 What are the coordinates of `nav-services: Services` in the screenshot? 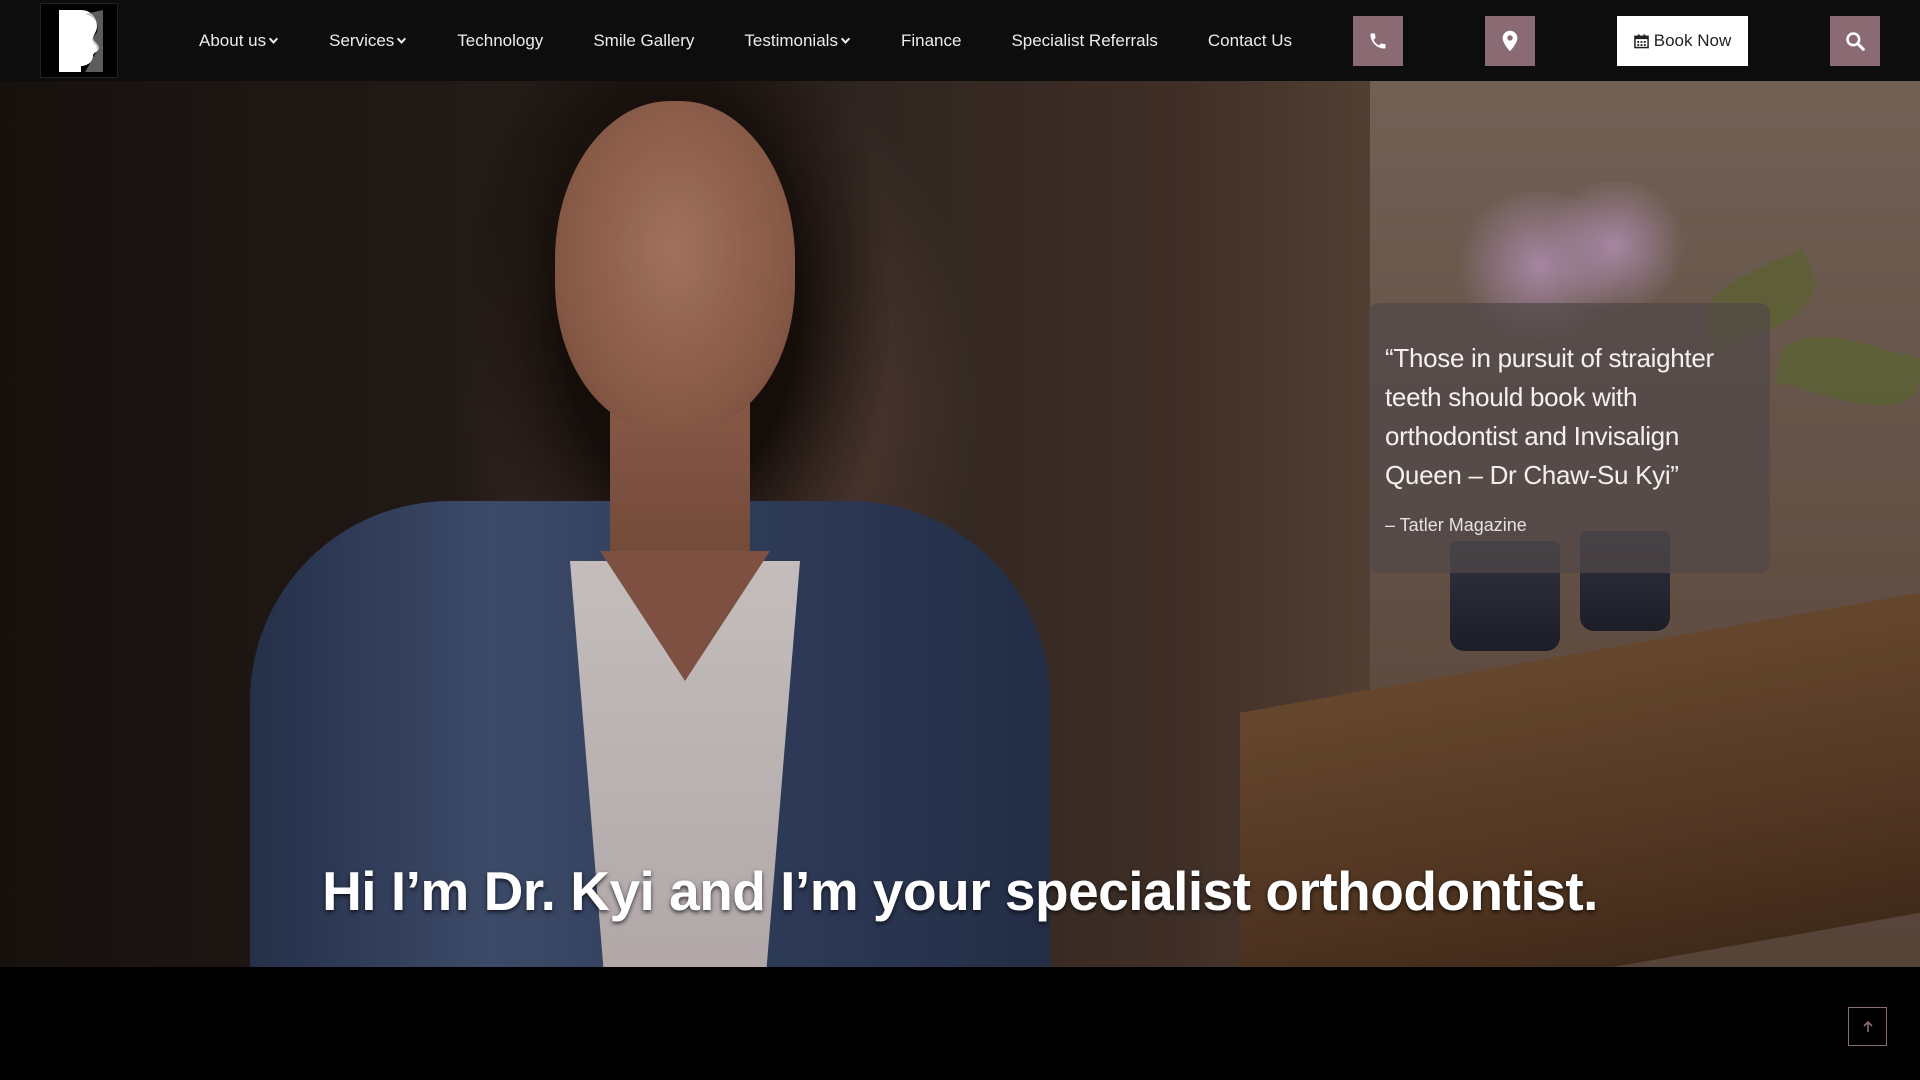 It's located at (368, 41).